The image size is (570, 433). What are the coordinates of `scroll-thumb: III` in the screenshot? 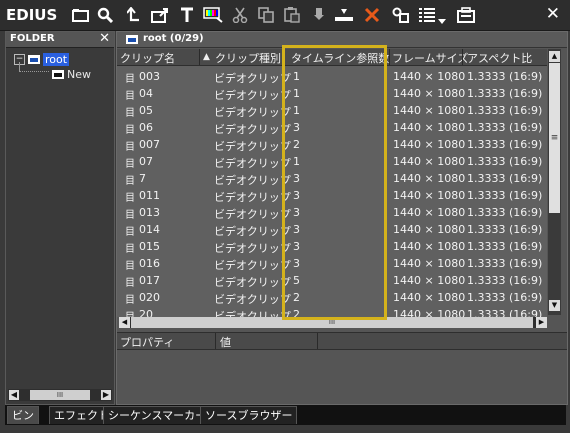 It's located at (60, 395).